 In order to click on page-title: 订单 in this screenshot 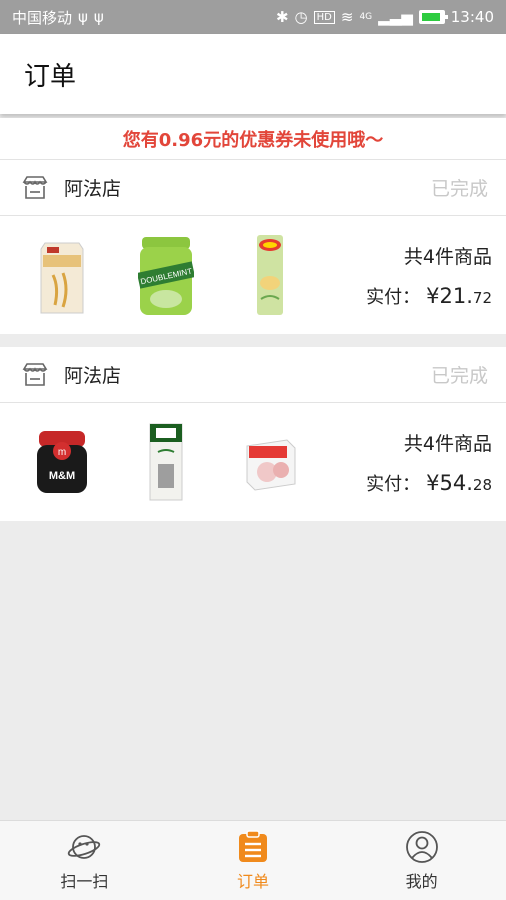, I will do `click(50, 76)`.